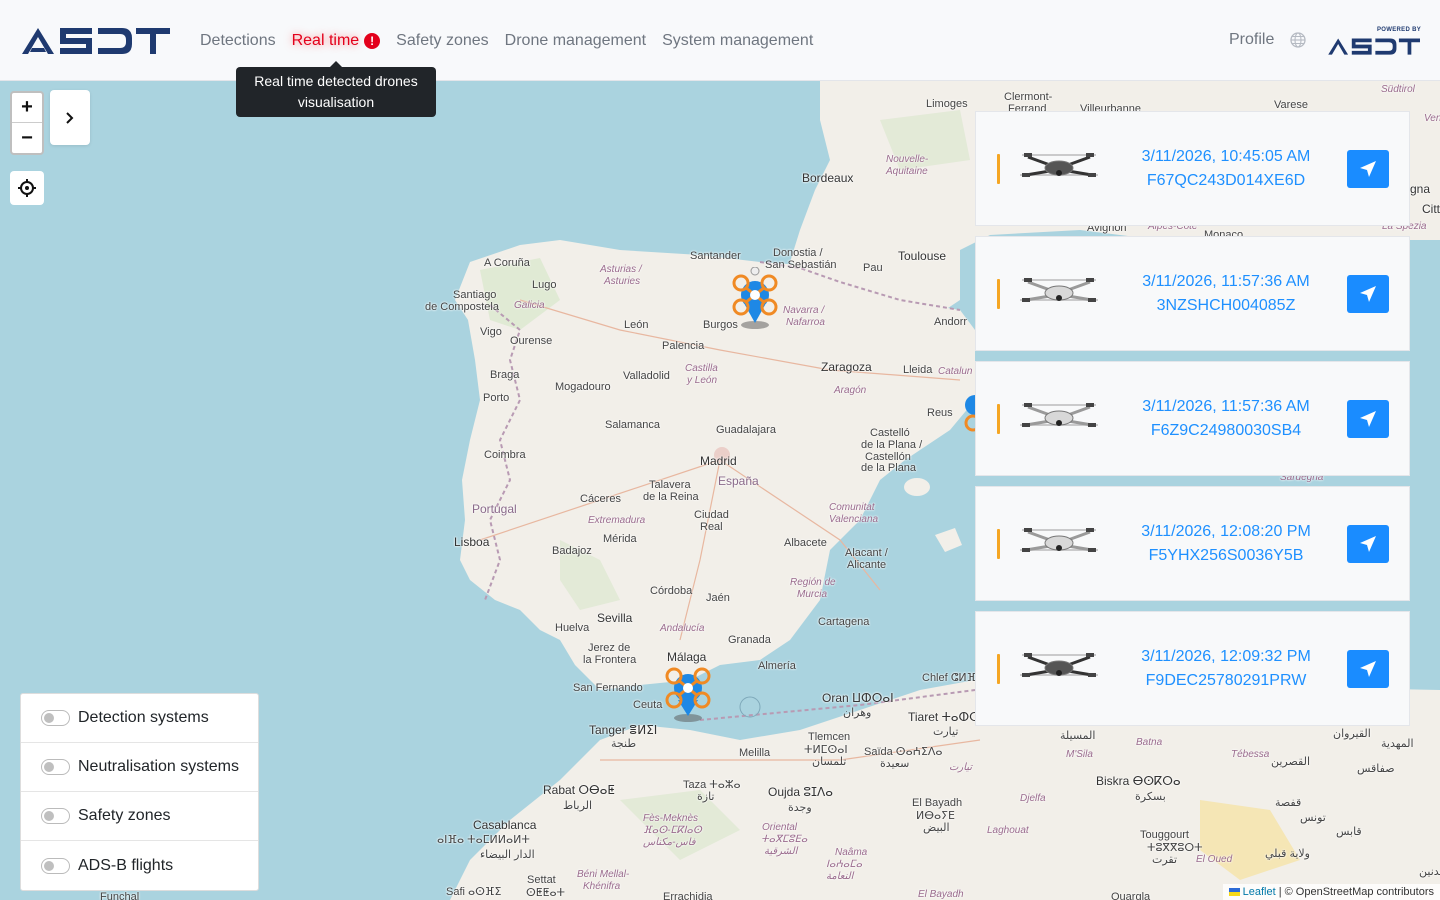 The height and width of the screenshot is (900, 1440). I want to click on nav-system-management: System management, so click(737, 41).